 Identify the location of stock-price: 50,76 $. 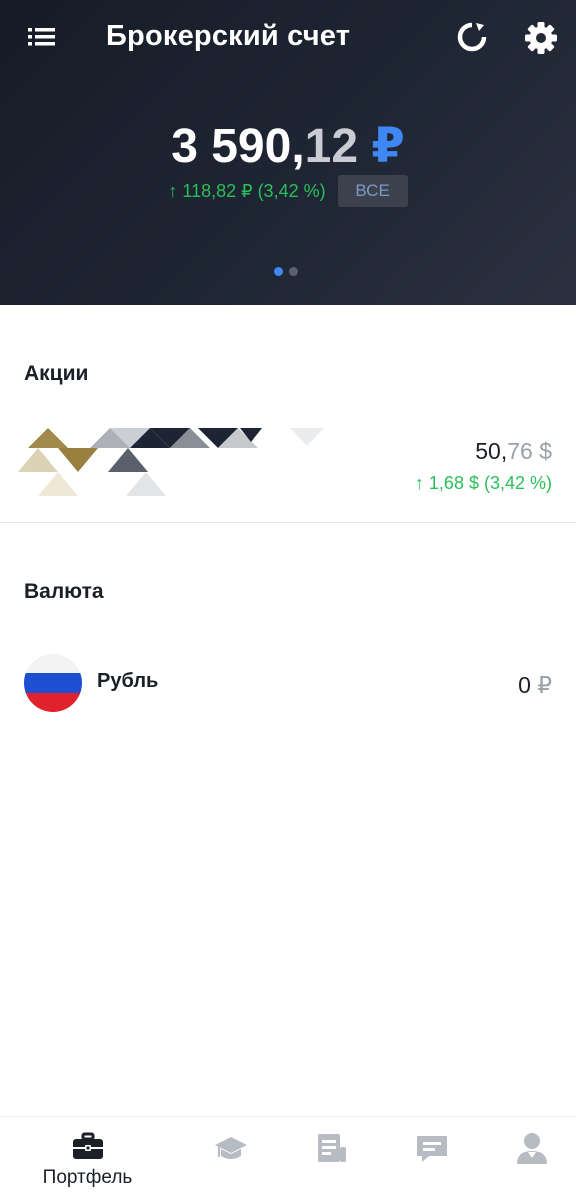
(513, 451).